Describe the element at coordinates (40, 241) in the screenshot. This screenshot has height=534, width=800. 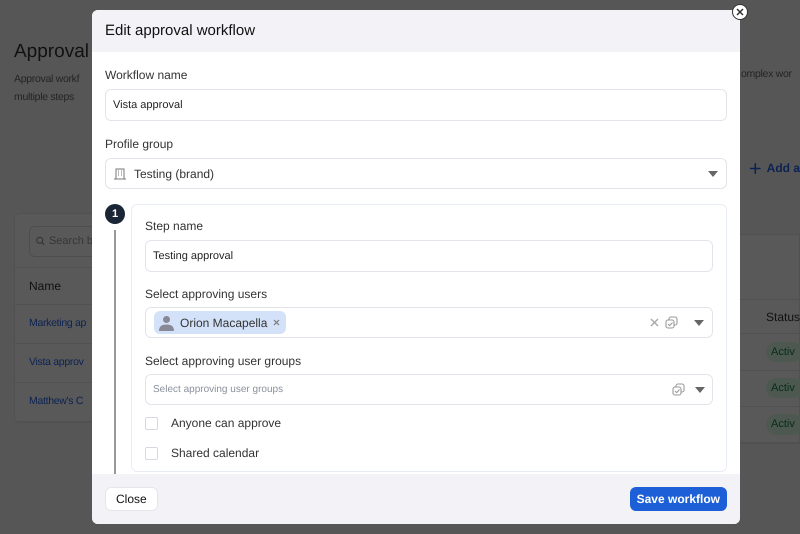
I see `search-icon` at that location.